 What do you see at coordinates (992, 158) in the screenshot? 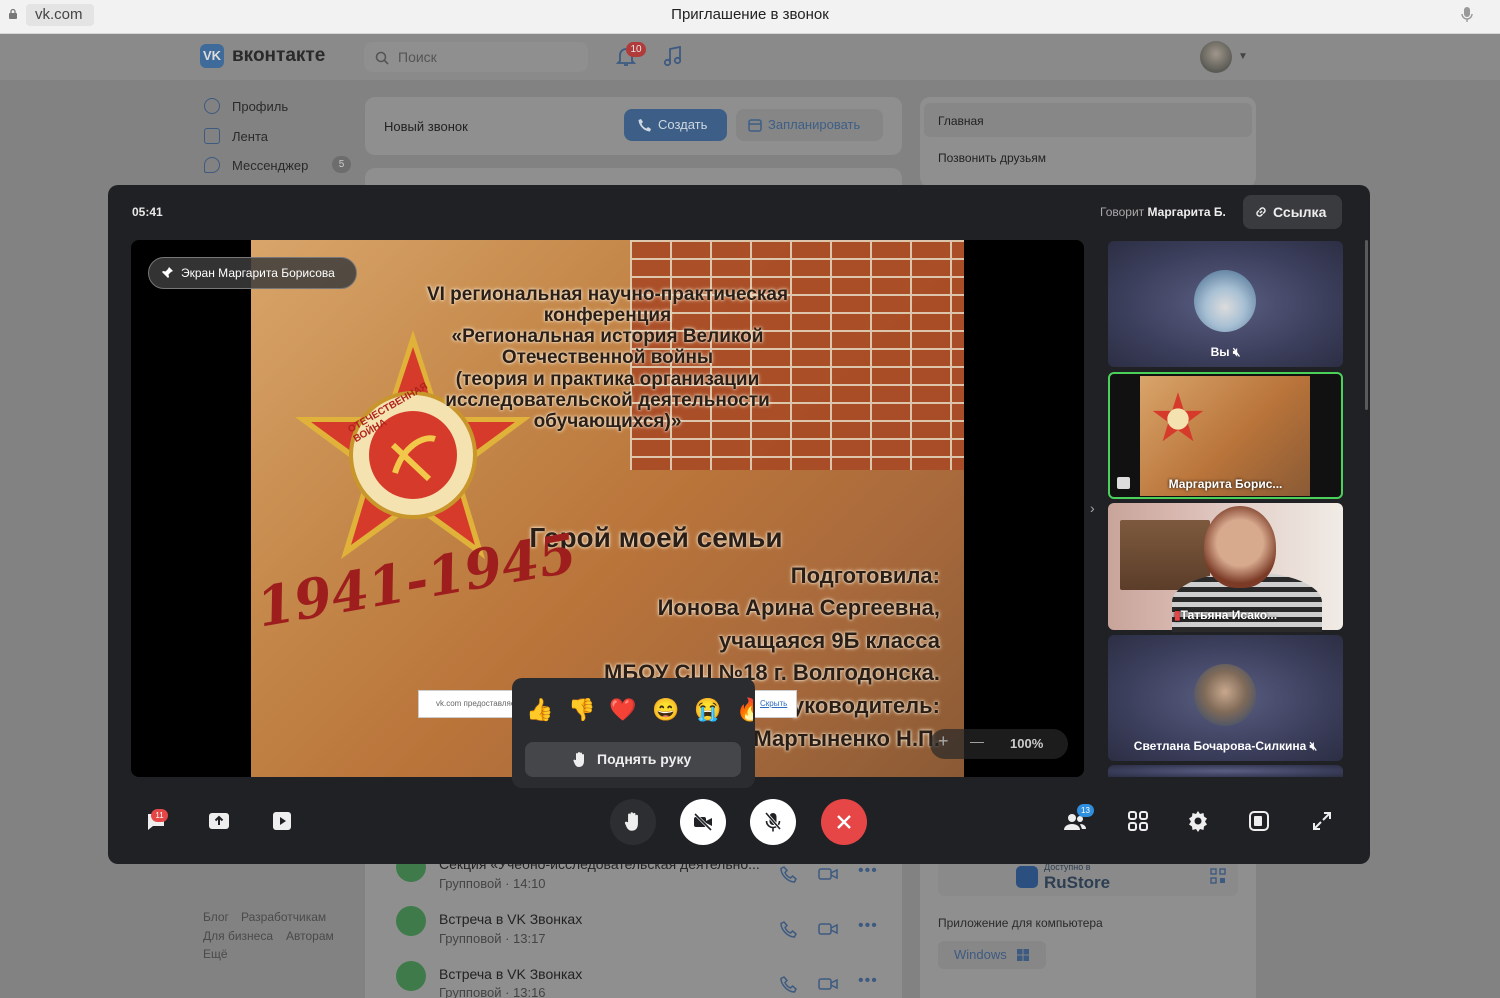
I see `right-menu-call-friends: Позвонить друзьям` at bounding box center [992, 158].